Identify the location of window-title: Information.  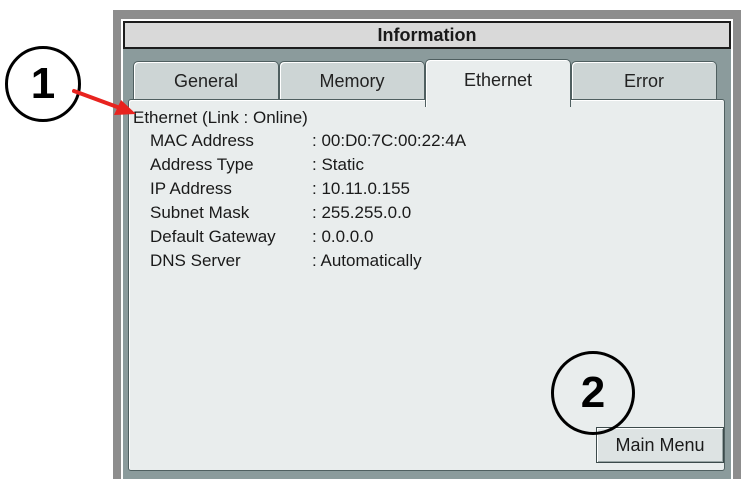
(427, 34).